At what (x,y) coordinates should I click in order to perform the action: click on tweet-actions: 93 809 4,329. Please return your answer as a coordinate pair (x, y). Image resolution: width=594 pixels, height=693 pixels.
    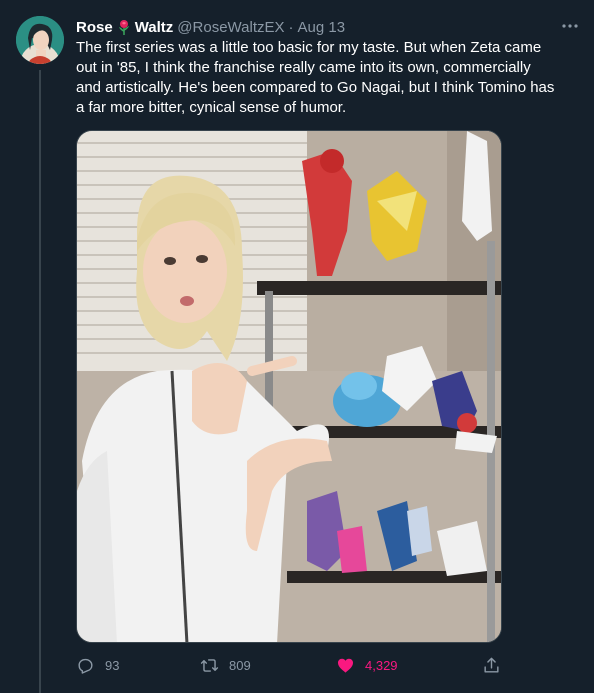
    Looking at the image, I should click on (291, 665).